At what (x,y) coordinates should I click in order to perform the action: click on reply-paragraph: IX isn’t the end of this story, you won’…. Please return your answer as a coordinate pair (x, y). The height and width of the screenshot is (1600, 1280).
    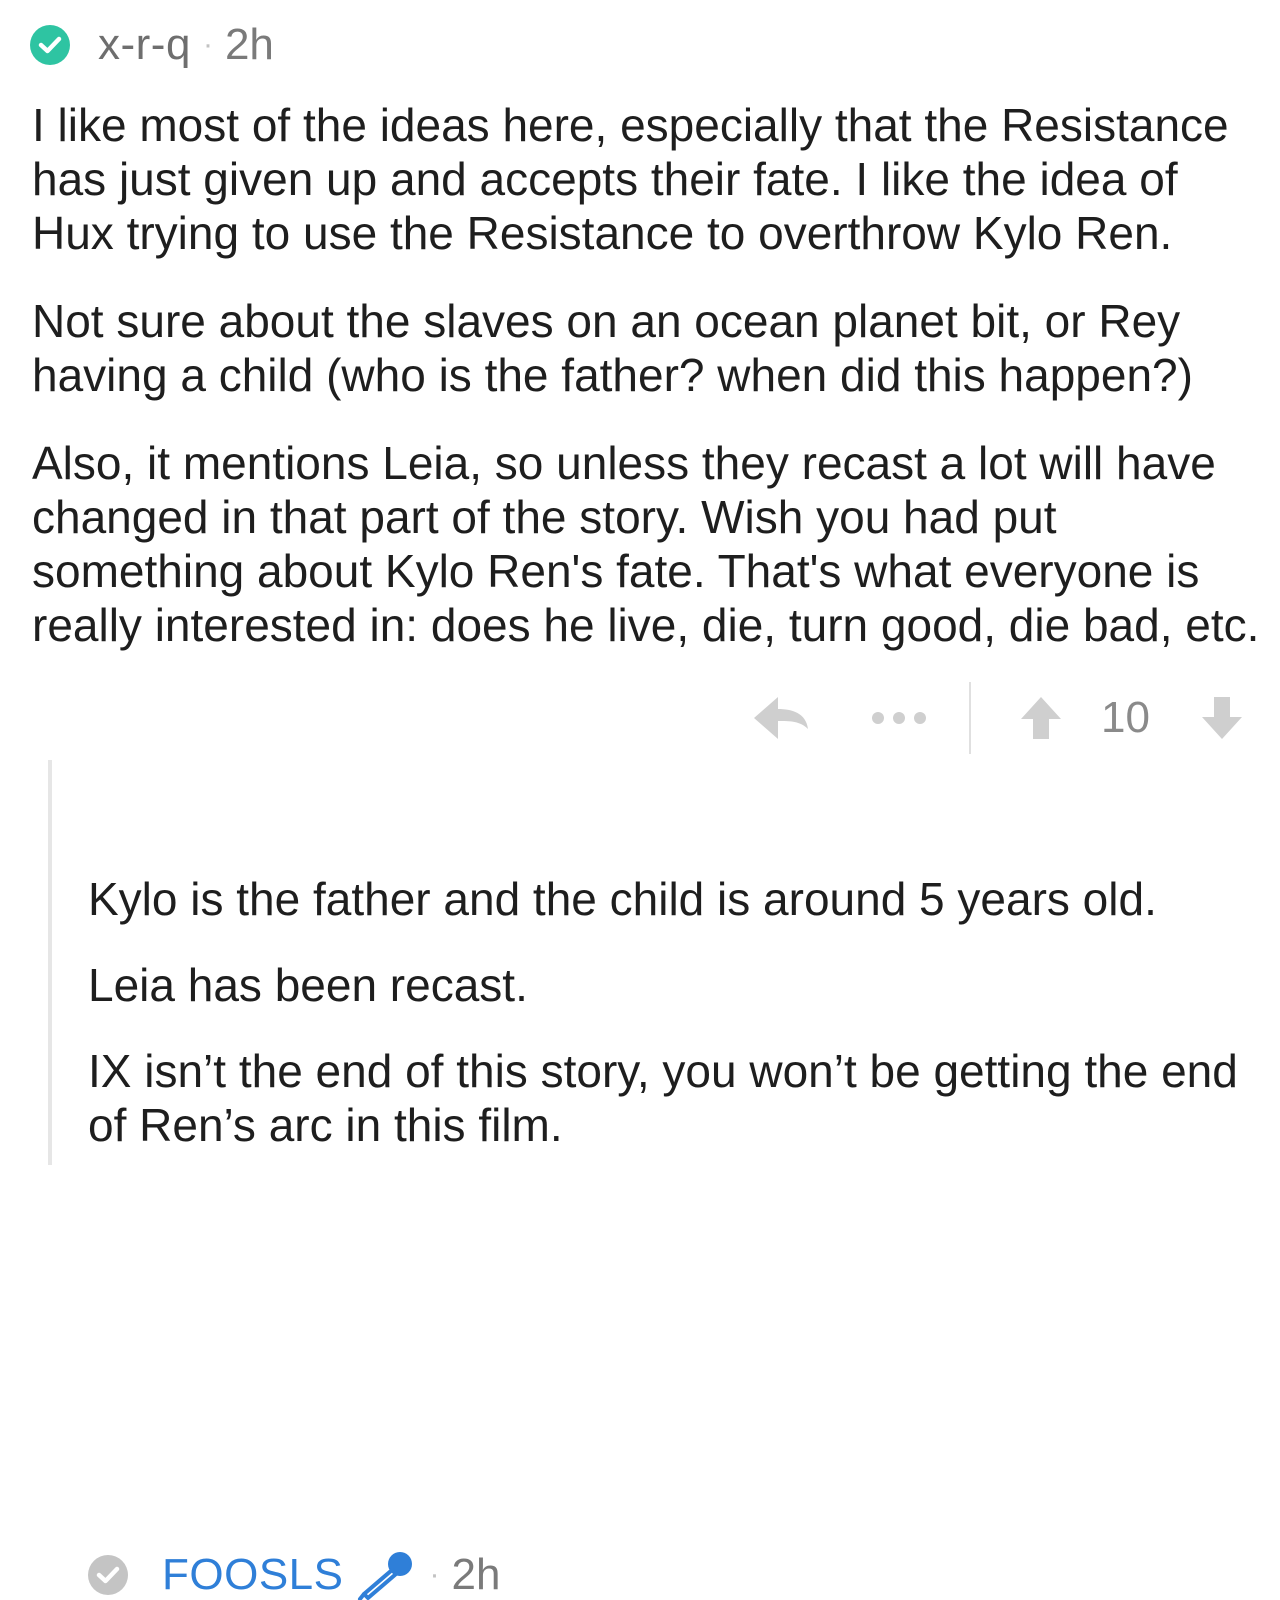
    Looking at the image, I should click on (678, 1098).